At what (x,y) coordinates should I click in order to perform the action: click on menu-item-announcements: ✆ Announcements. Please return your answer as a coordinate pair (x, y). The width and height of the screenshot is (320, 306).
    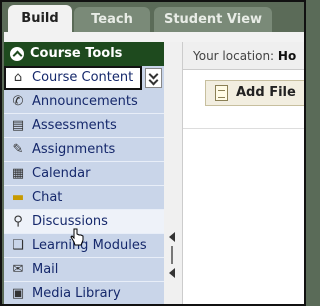
    Looking at the image, I should click on (84, 102).